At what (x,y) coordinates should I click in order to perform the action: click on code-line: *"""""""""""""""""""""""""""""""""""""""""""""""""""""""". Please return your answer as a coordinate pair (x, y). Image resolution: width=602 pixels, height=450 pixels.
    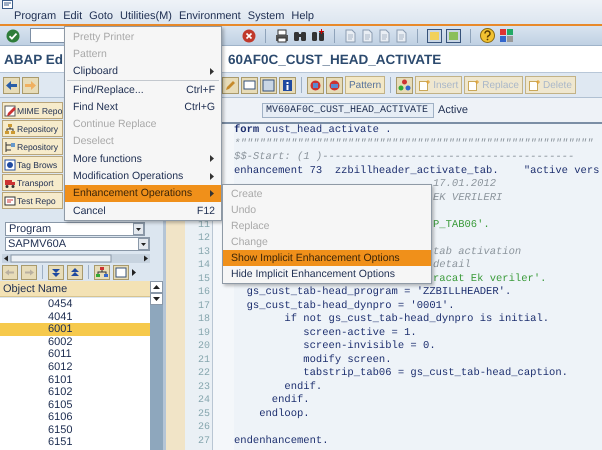
    Looking at the image, I should click on (414, 144).